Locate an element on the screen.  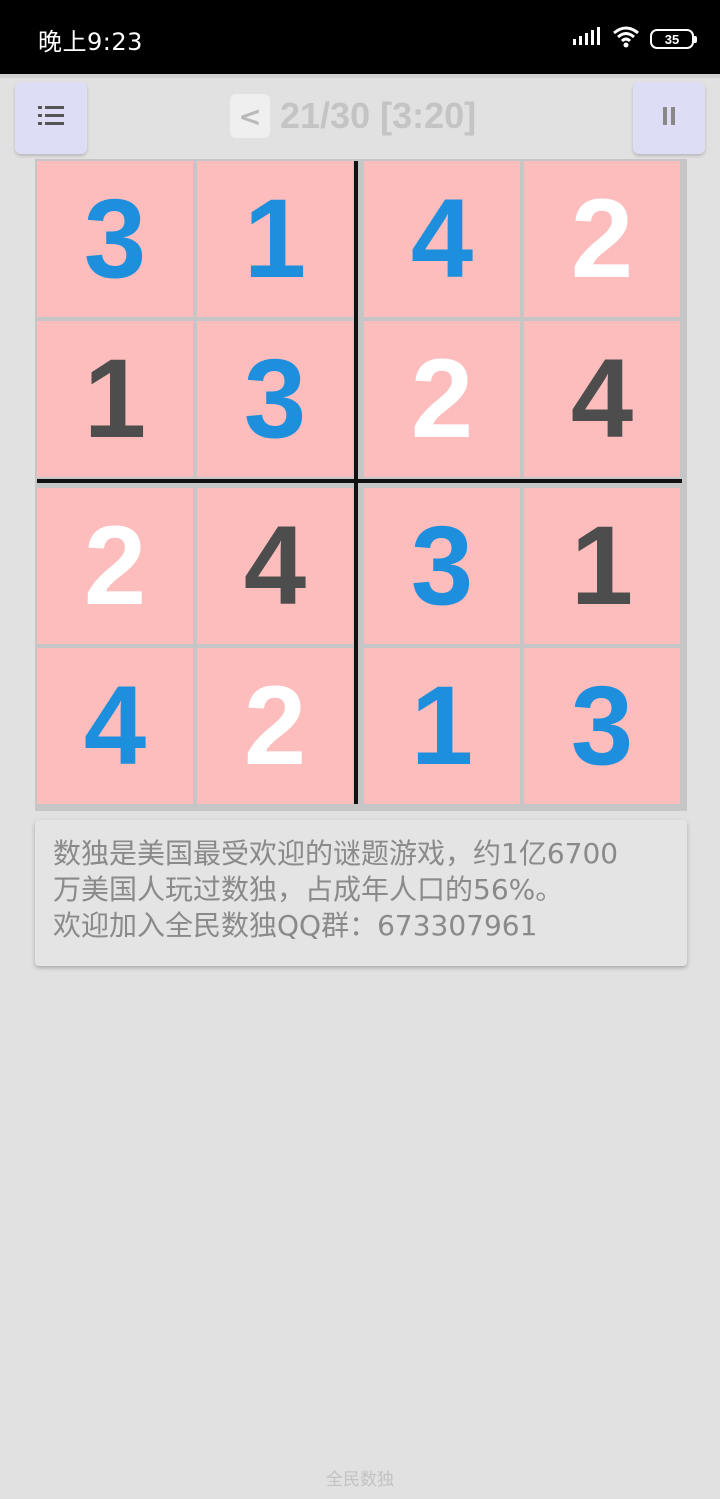
status-time: 晚上9:23 is located at coordinates (90, 42).